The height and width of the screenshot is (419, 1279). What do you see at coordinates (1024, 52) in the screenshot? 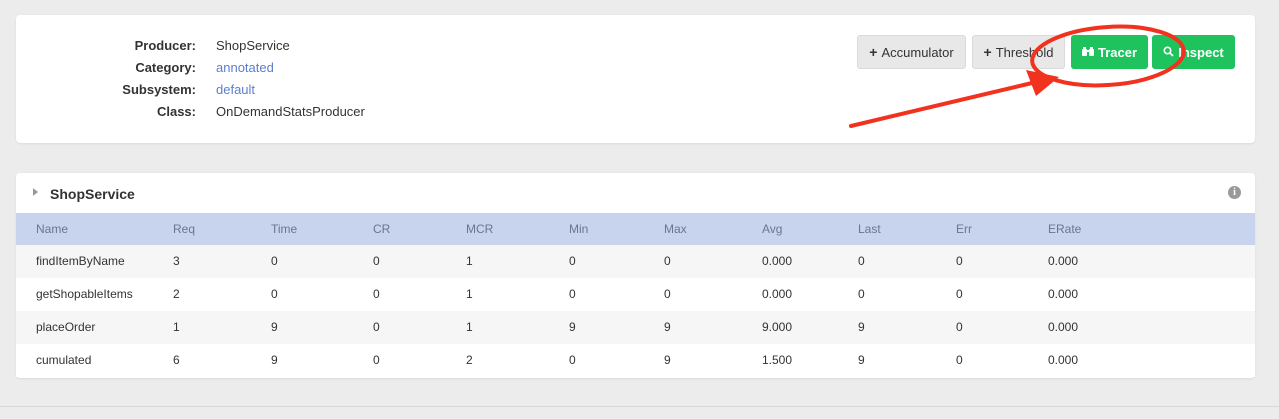
I see `threshold-label: Threshold` at bounding box center [1024, 52].